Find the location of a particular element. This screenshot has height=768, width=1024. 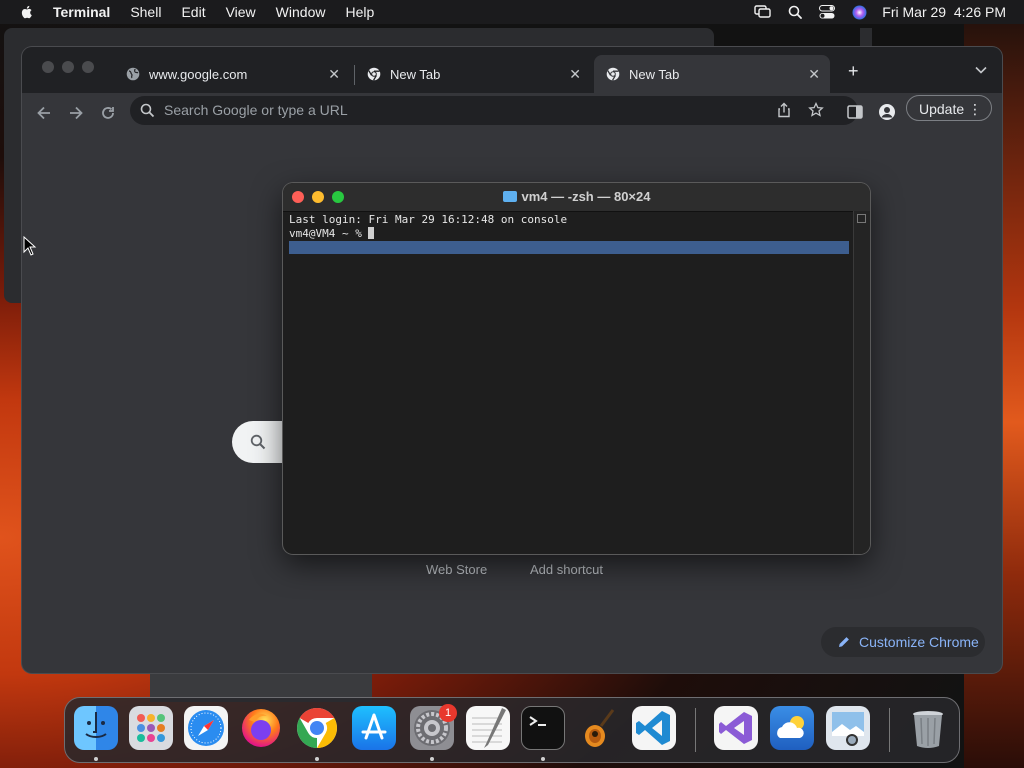

window-zoom-button is located at coordinates (88, 67).